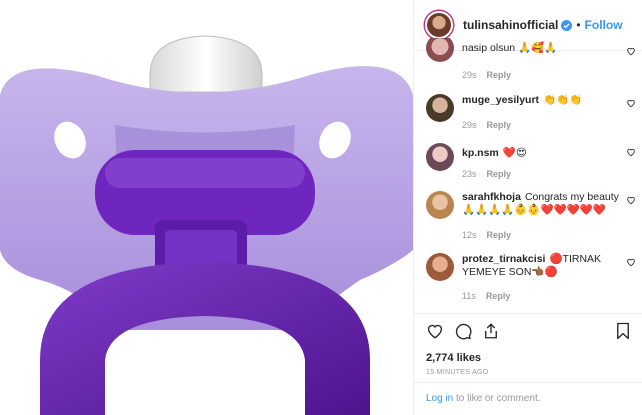 This screenshot has height=415, width=642. What do you see at coordinates (463, 331) in the screenshot?
I see `comment-icon` at bounding box center [463, 331].